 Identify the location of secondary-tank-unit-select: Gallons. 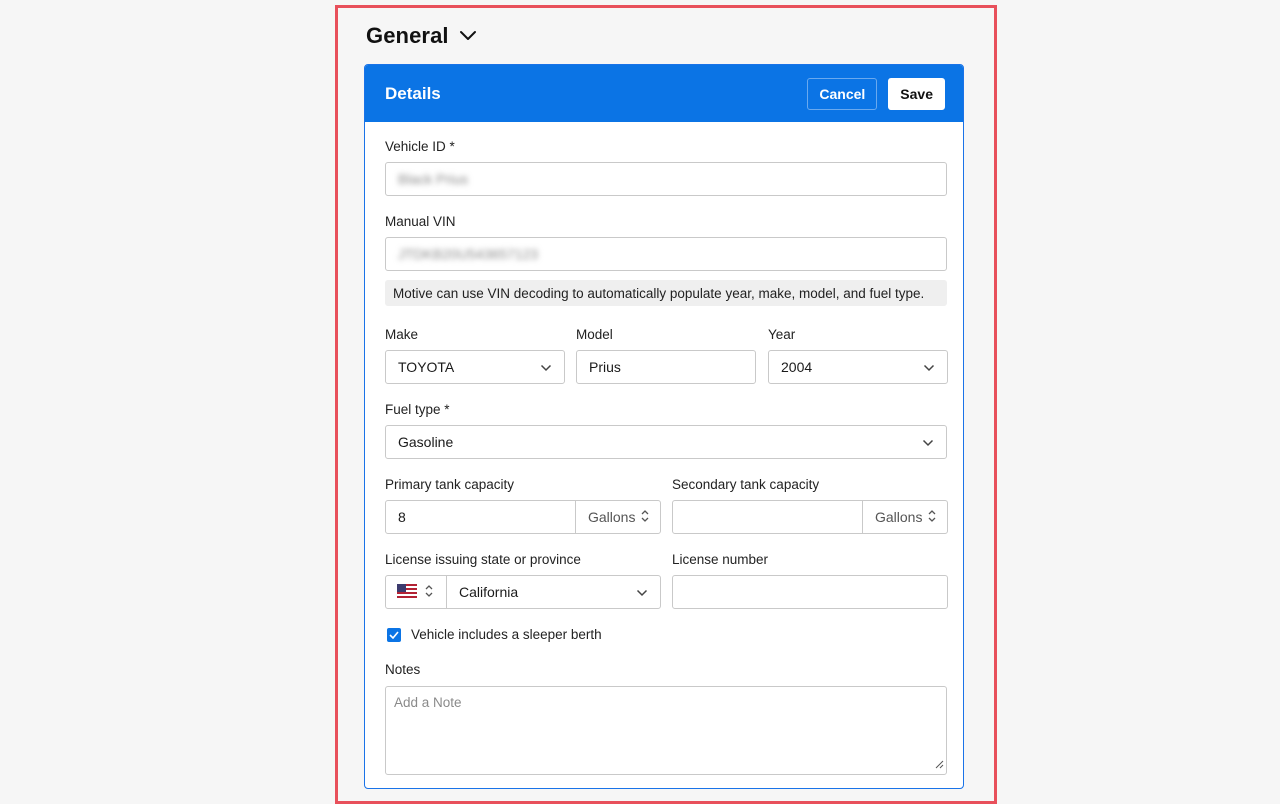
(904, 517).